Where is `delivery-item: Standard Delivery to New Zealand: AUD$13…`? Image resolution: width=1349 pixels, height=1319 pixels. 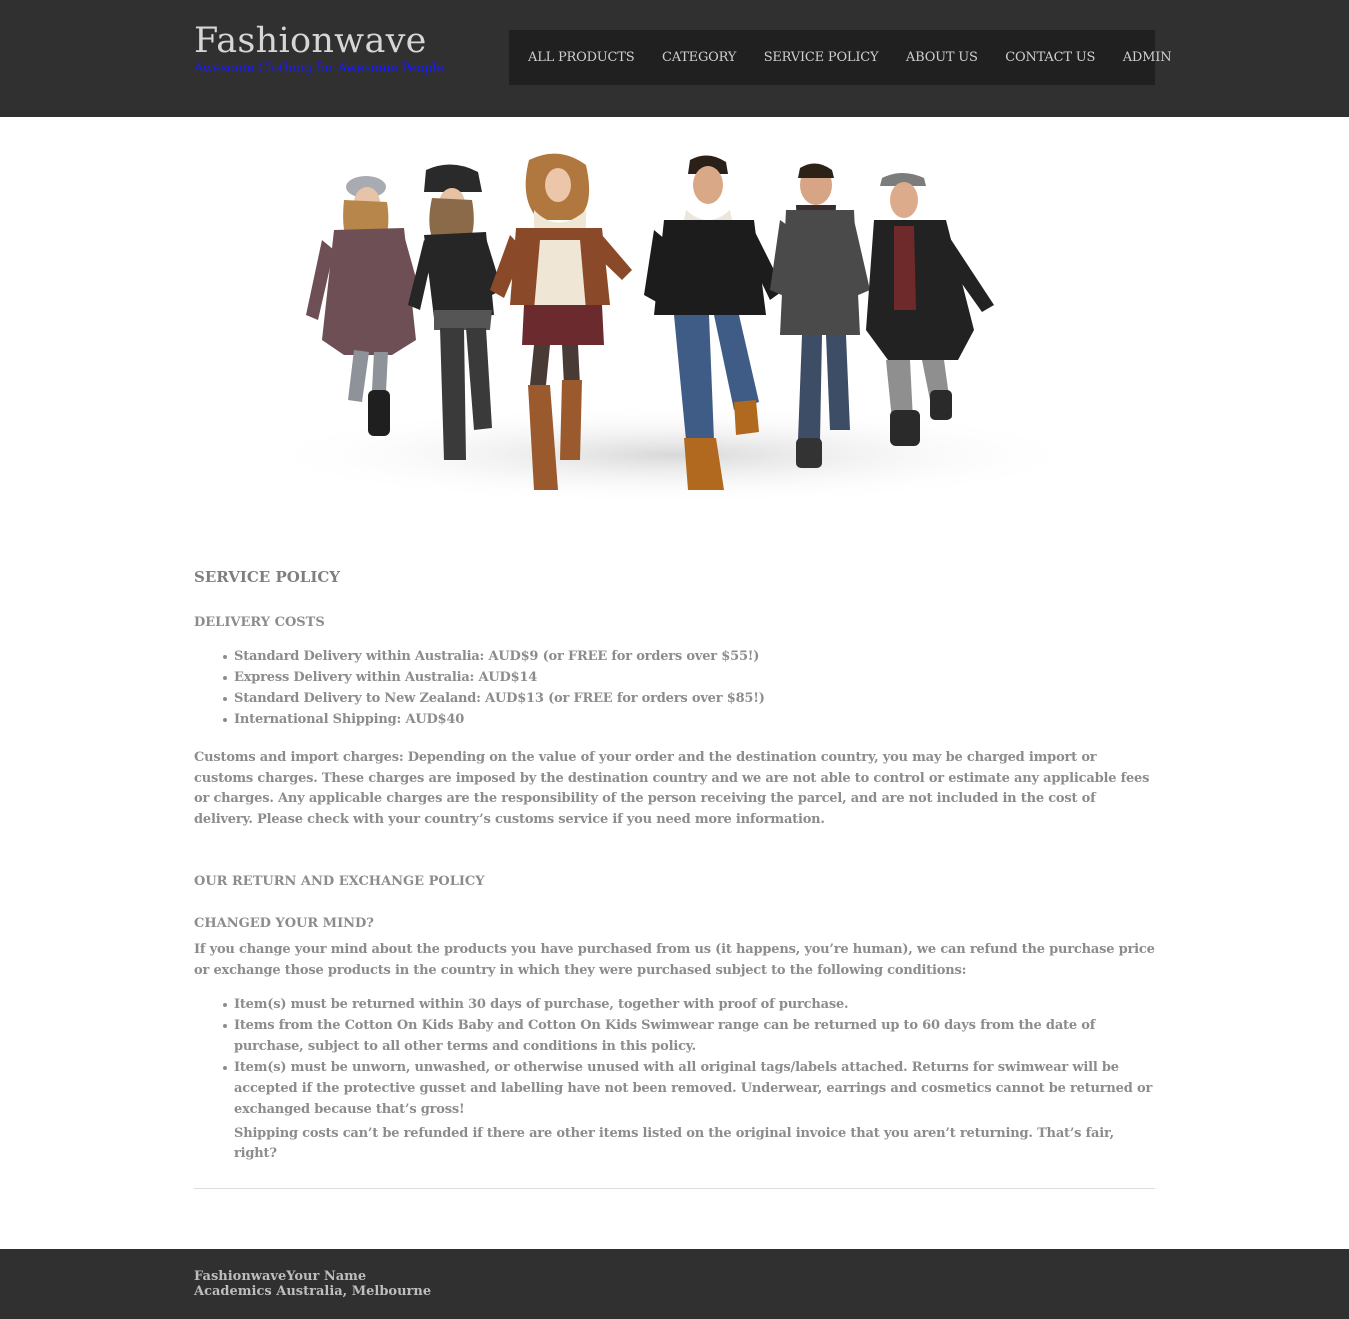 delivery-item: Standard Delivery to New Zealand: AUD$13… is located at coordinates (688, 698).